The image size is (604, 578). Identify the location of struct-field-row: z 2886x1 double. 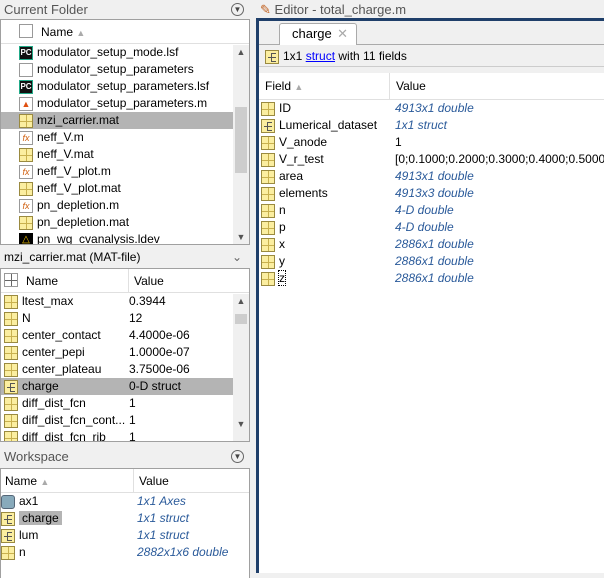
(431, 278).